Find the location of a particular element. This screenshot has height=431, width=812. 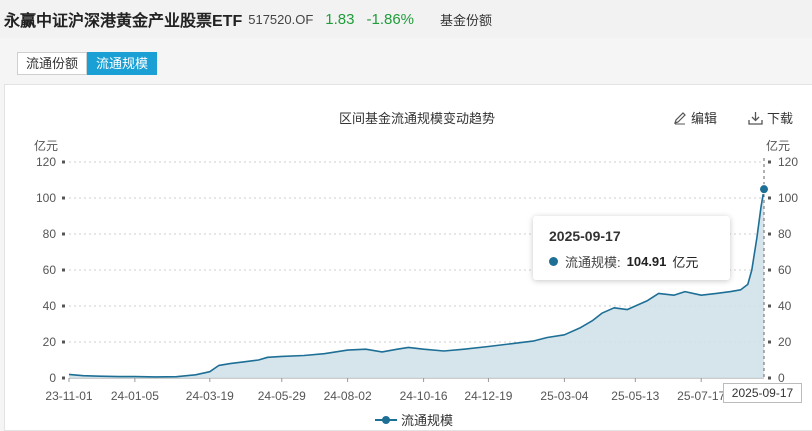

download-icon is located at coordinates (755, 118).